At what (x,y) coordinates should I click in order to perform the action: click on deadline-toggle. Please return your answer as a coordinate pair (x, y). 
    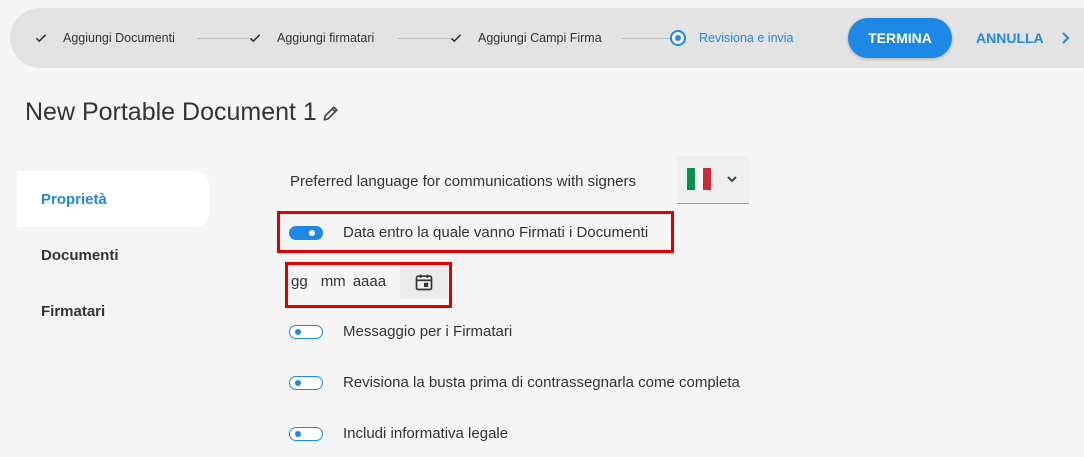
    Looking at the image, I should click on (306, 233).